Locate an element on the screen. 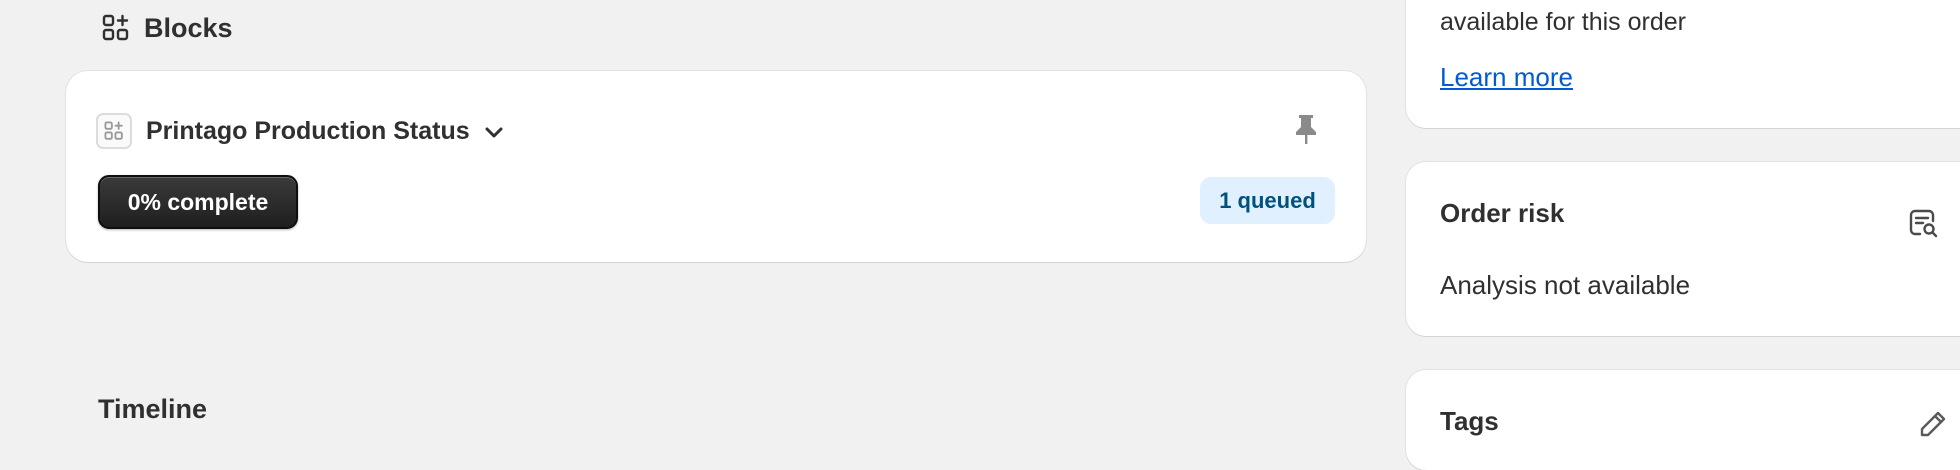 Image resolution: width=1960 pixels, height=470 pixels. blocks-icon is located at coordinates (116, 28).